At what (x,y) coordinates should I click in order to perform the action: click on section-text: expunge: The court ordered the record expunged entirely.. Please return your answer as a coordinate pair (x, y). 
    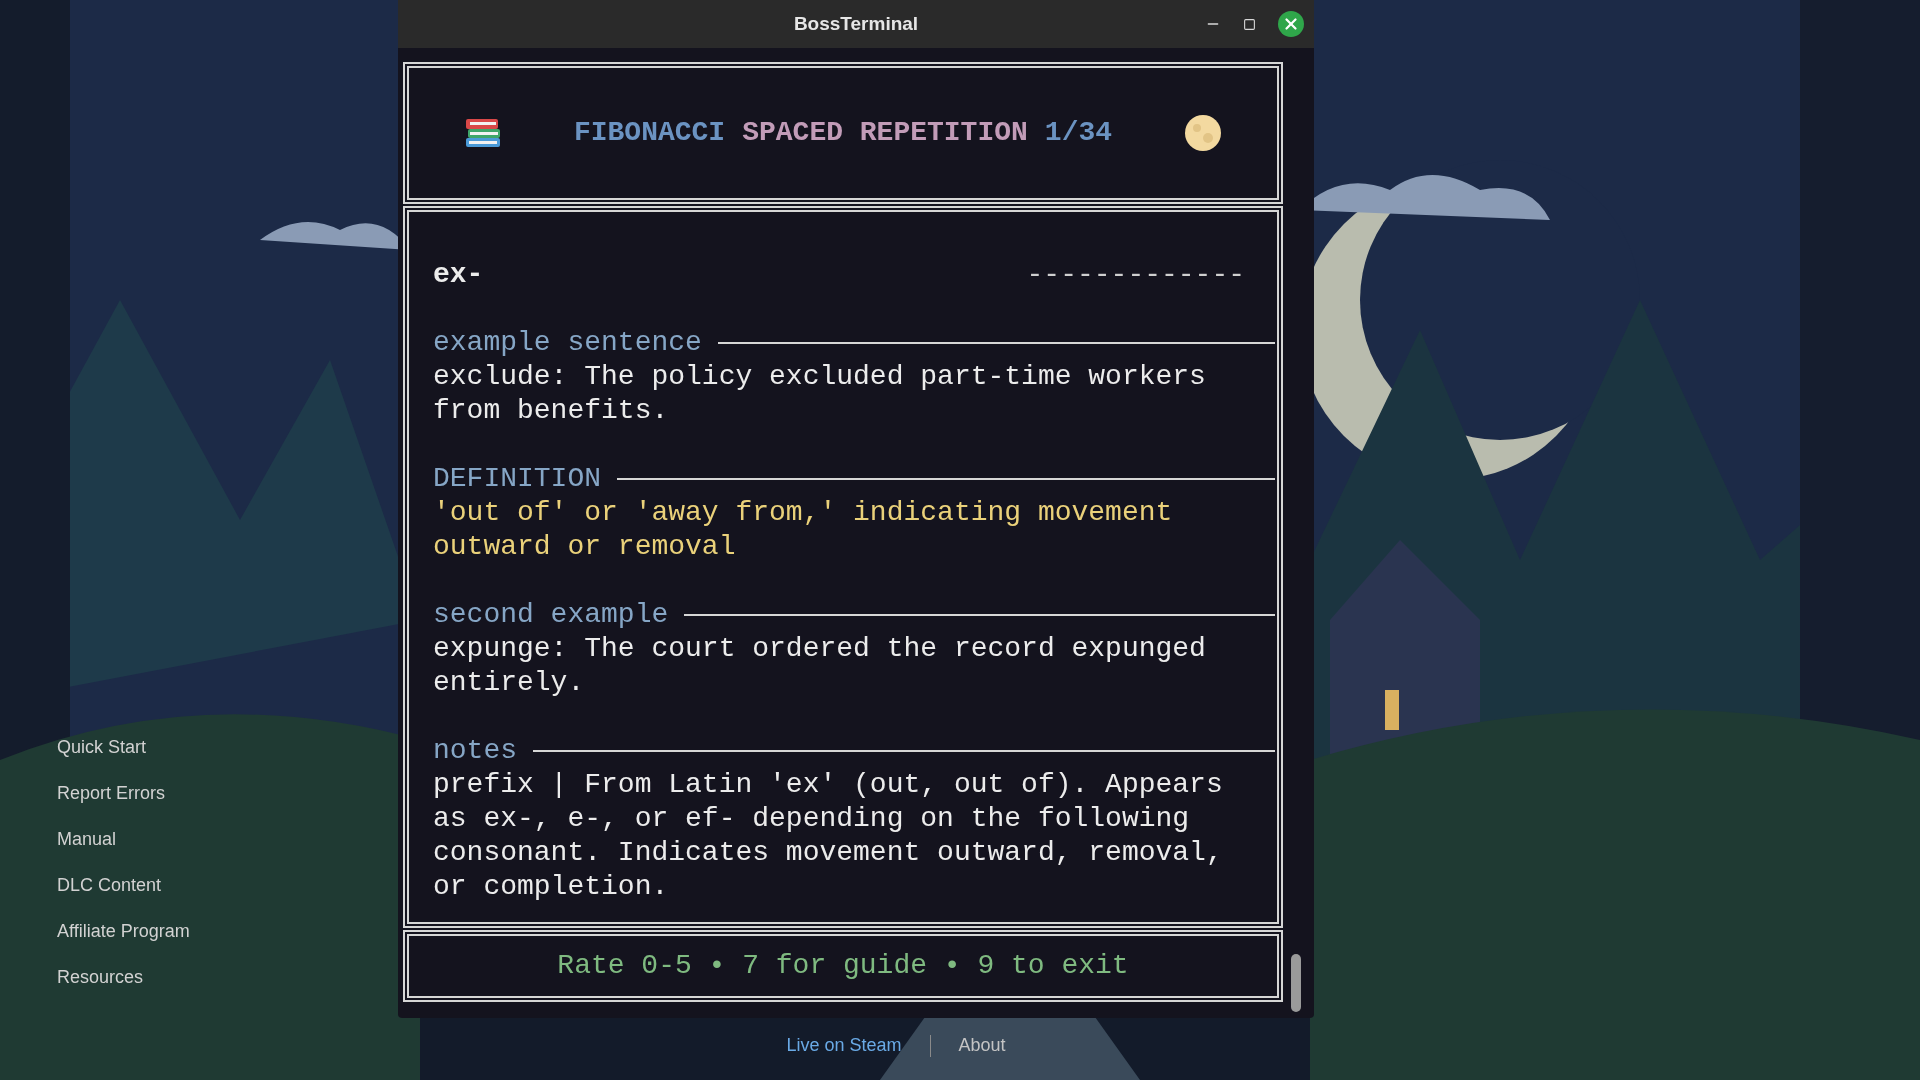
    Looking at the image, I should click on (820, 666).